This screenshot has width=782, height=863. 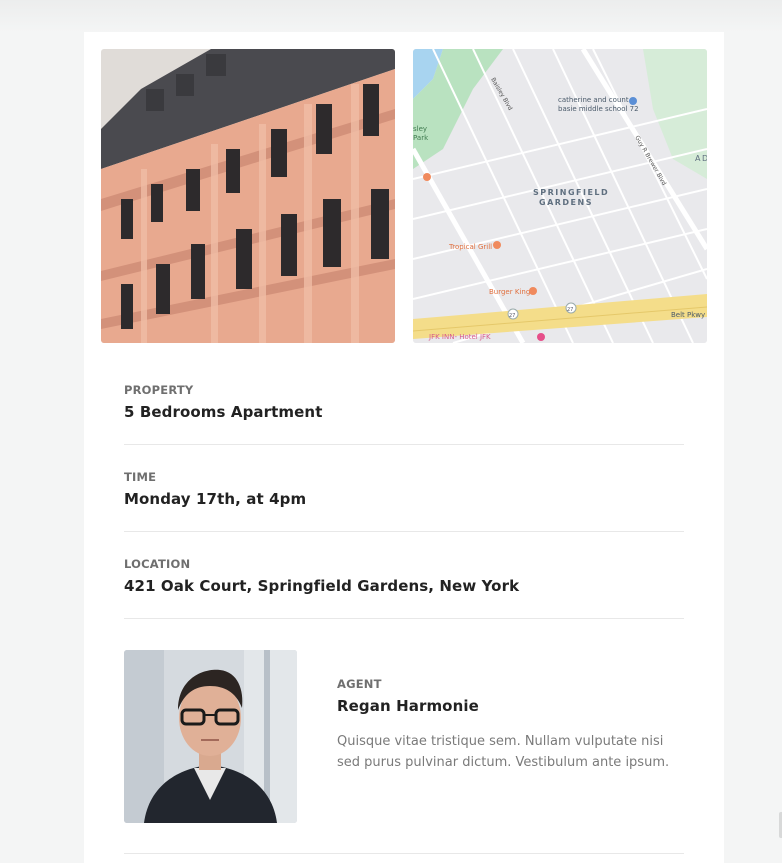 What do you see at coordinates (598, 109) in the screenshot?
I see `map-school-label-2: basie middle school 72` at bounding box center [598, 109].